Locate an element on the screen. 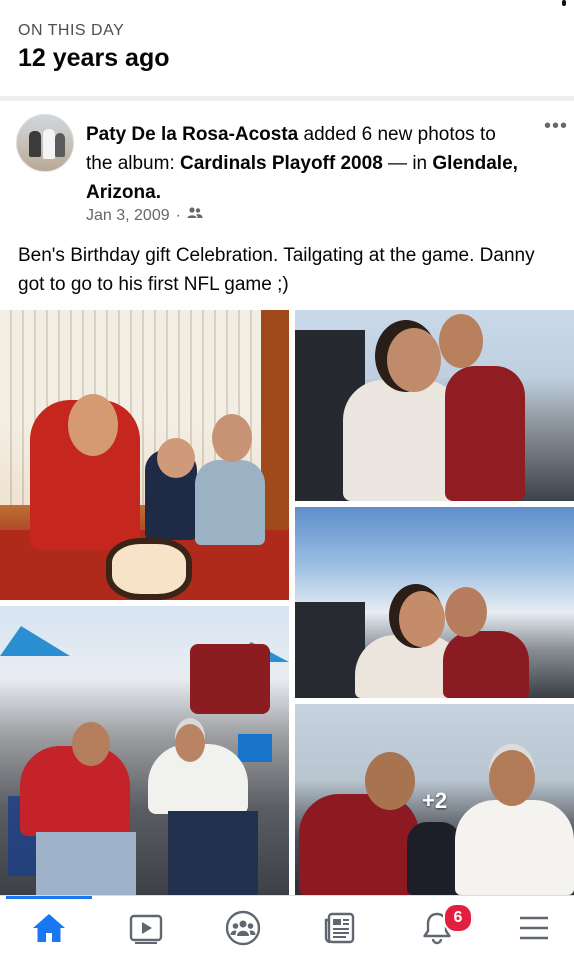  album-link: Cardinals Playoff 2008 is located at coordinates (281, 163).